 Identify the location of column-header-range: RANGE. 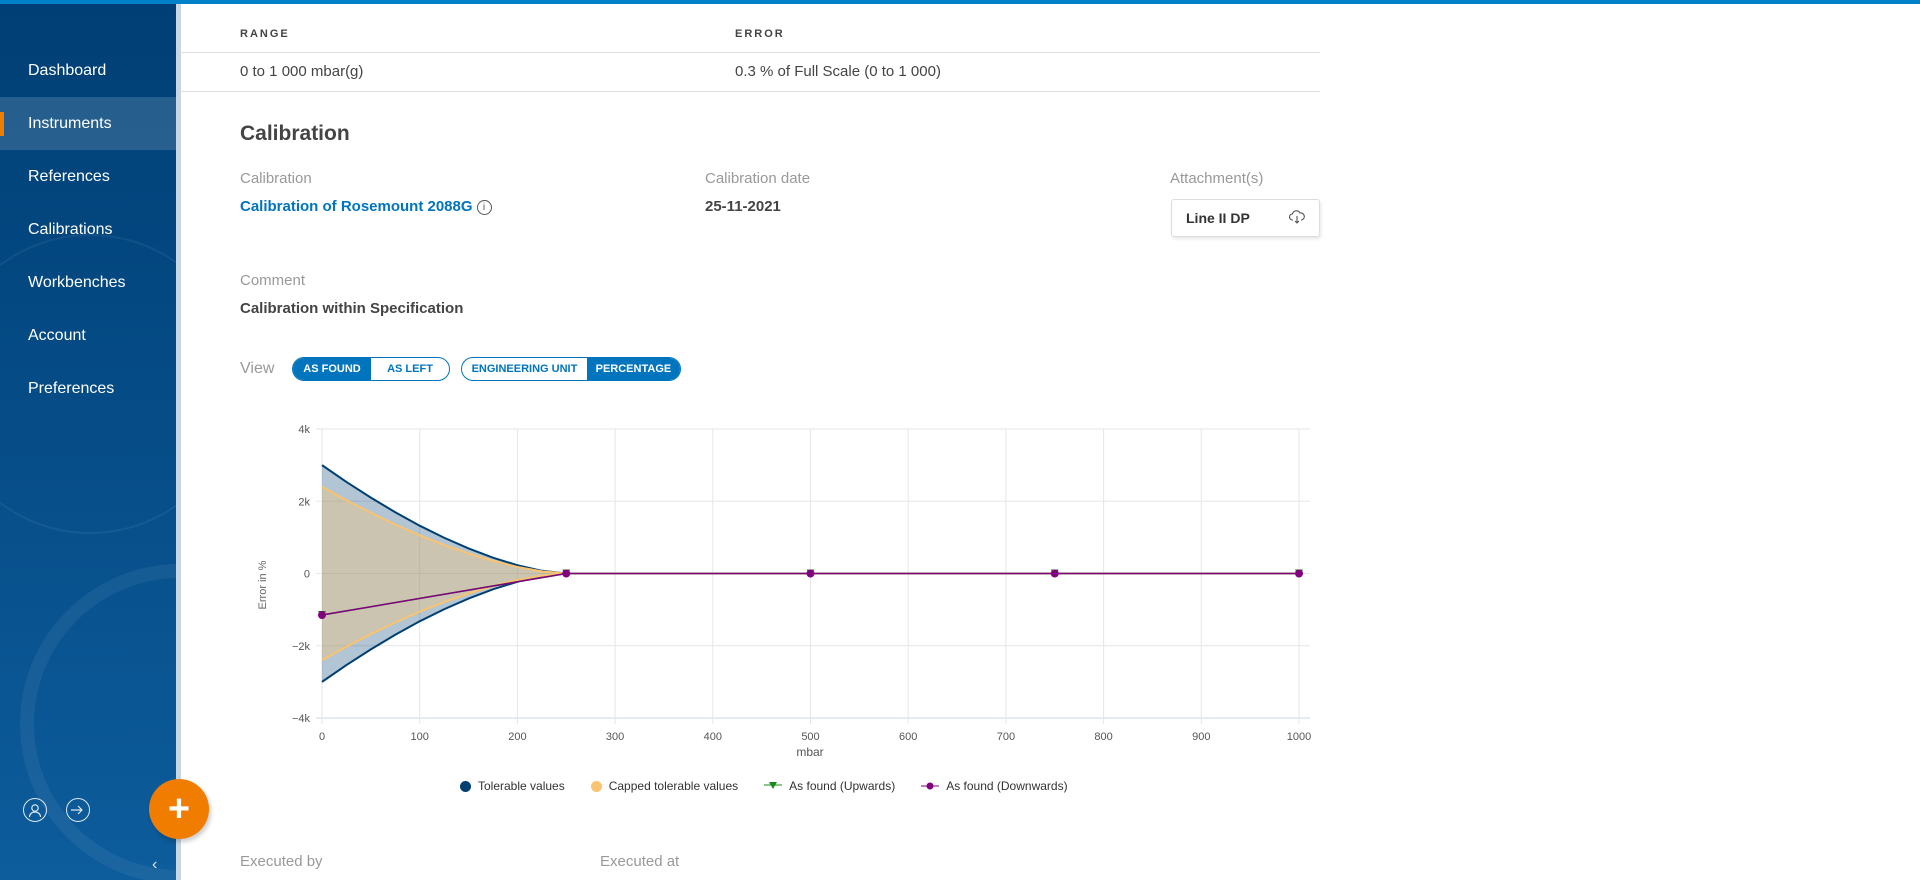
(265, 34).